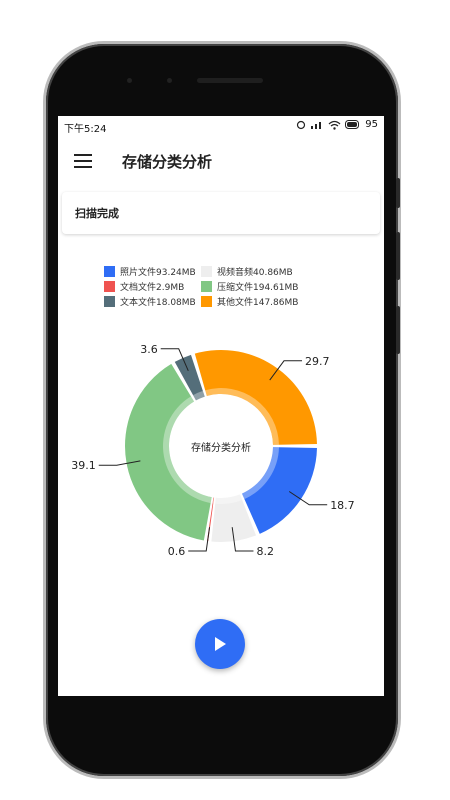 The width and height of the screenshot is (450, 800). Describe the element at coordinates (258, 303) in the screenshot. I see `legend-label: 其他文件147.86MB` at that location.